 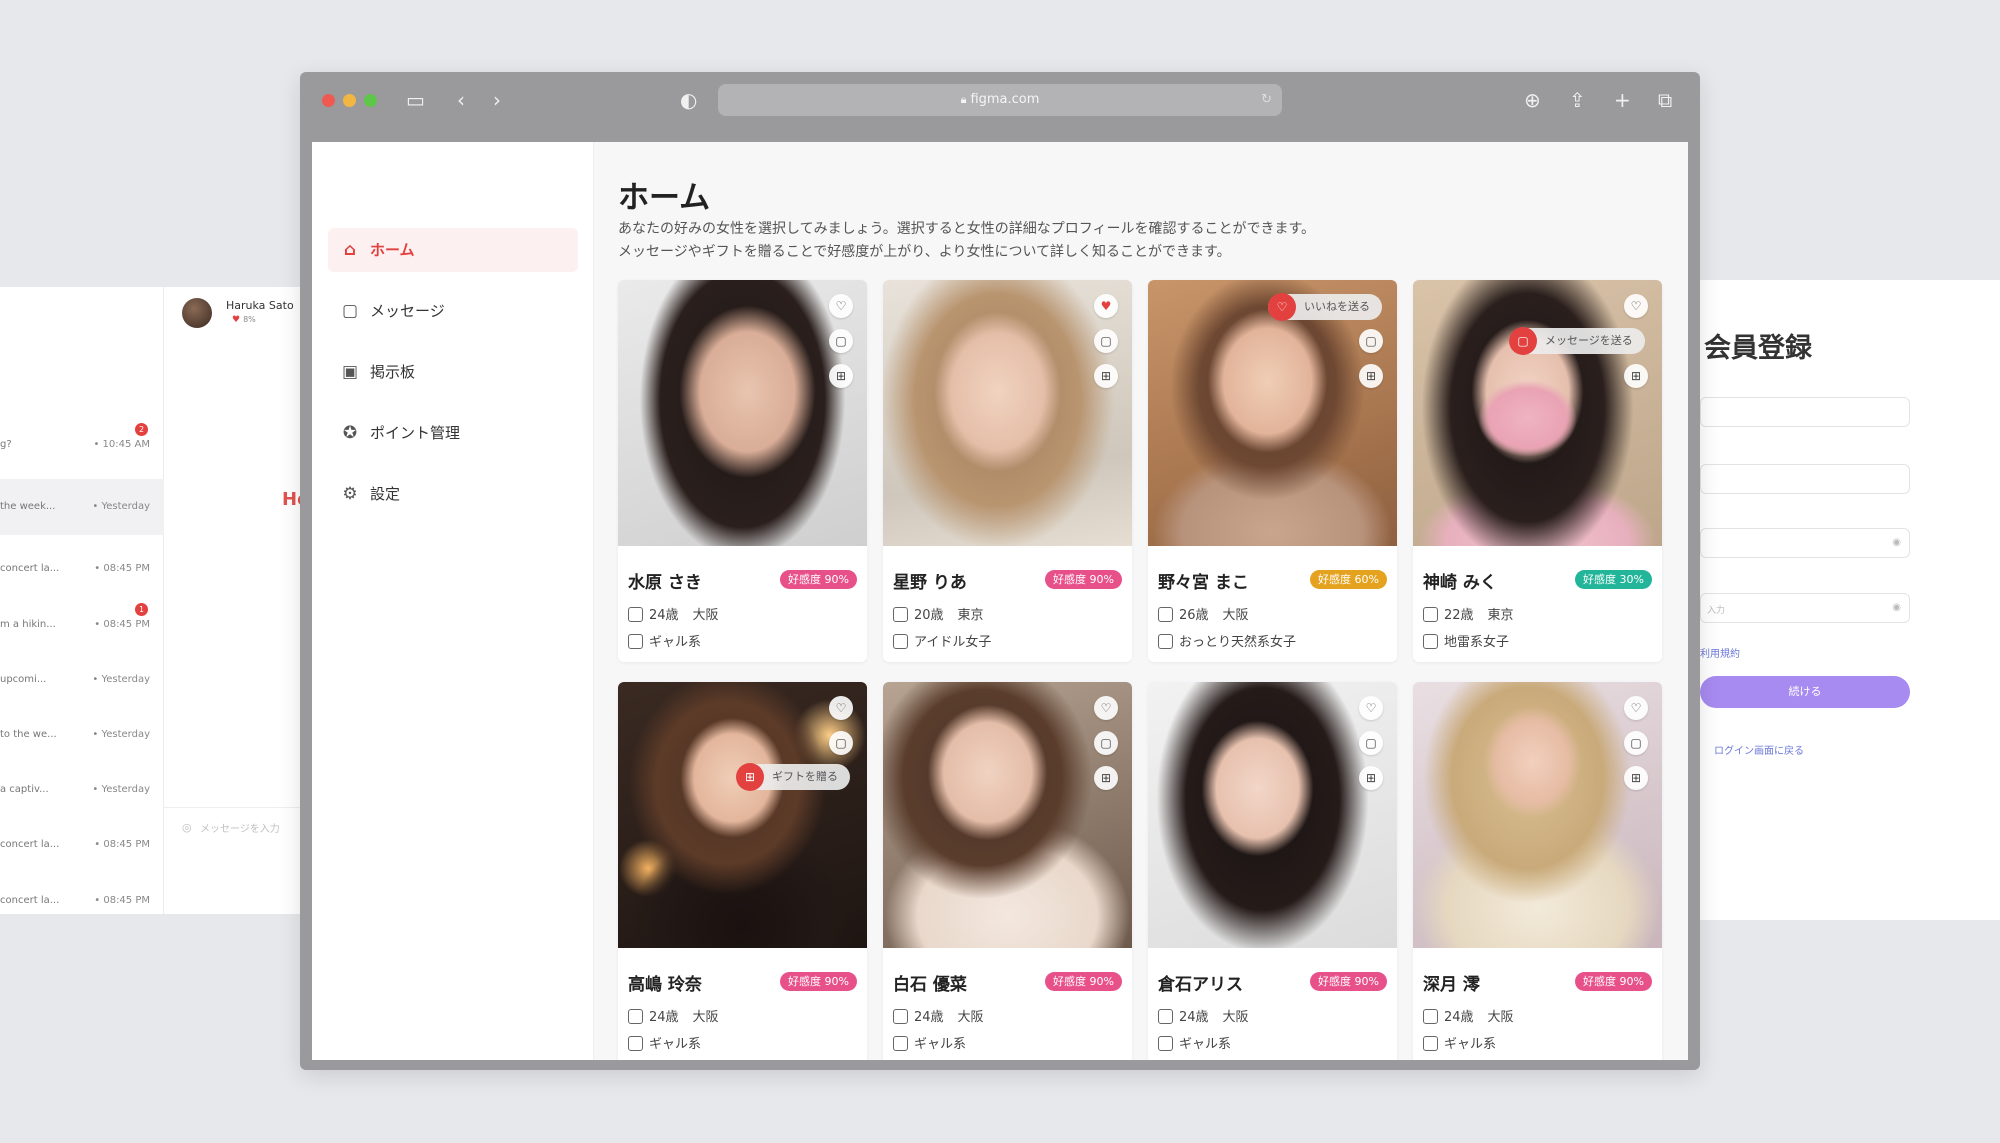 I want to click on profile-card: ♥ ▢ ⊞ 星野 りあ 好感度 90% 20歳 東京 アイドル女子, so click(x=1007, y=471).